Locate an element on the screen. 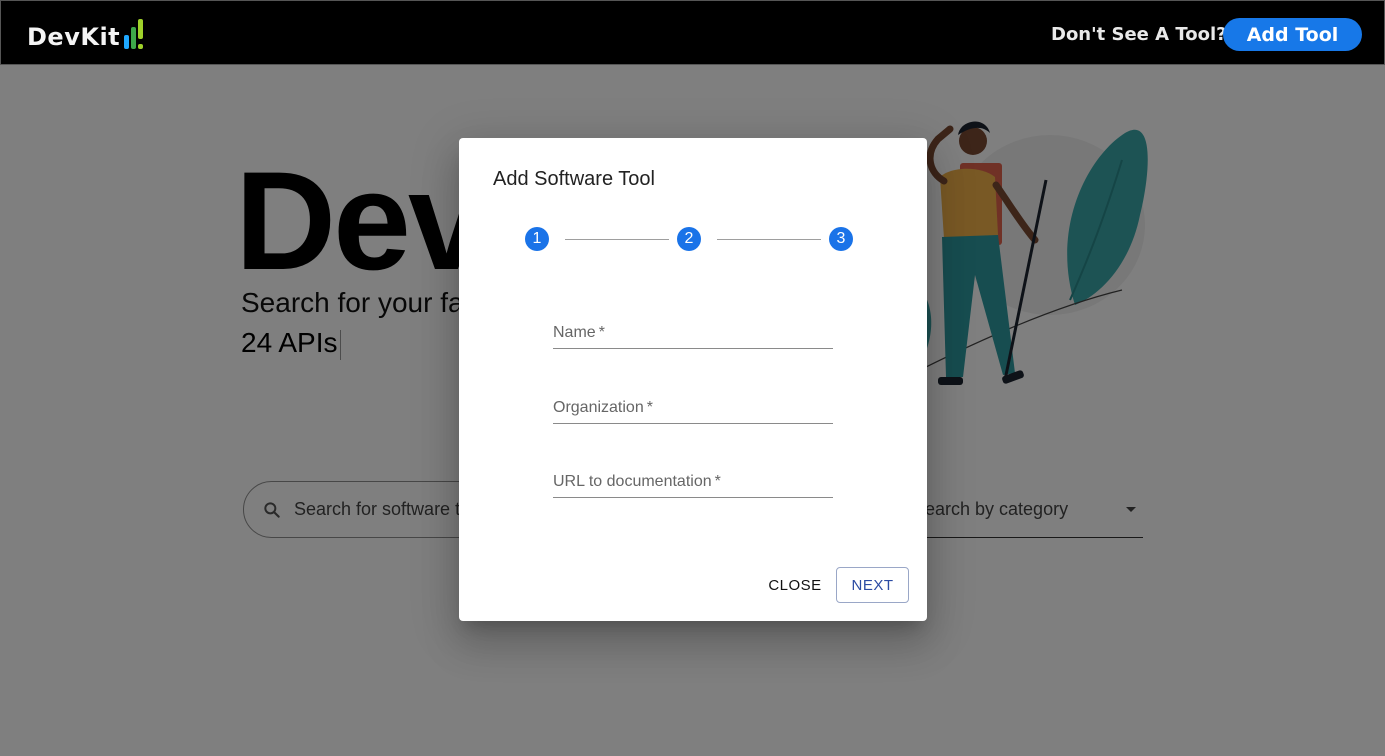 The image size is (1385, 756). devkit-logo: DevKit is located at coordinates (86, 34).